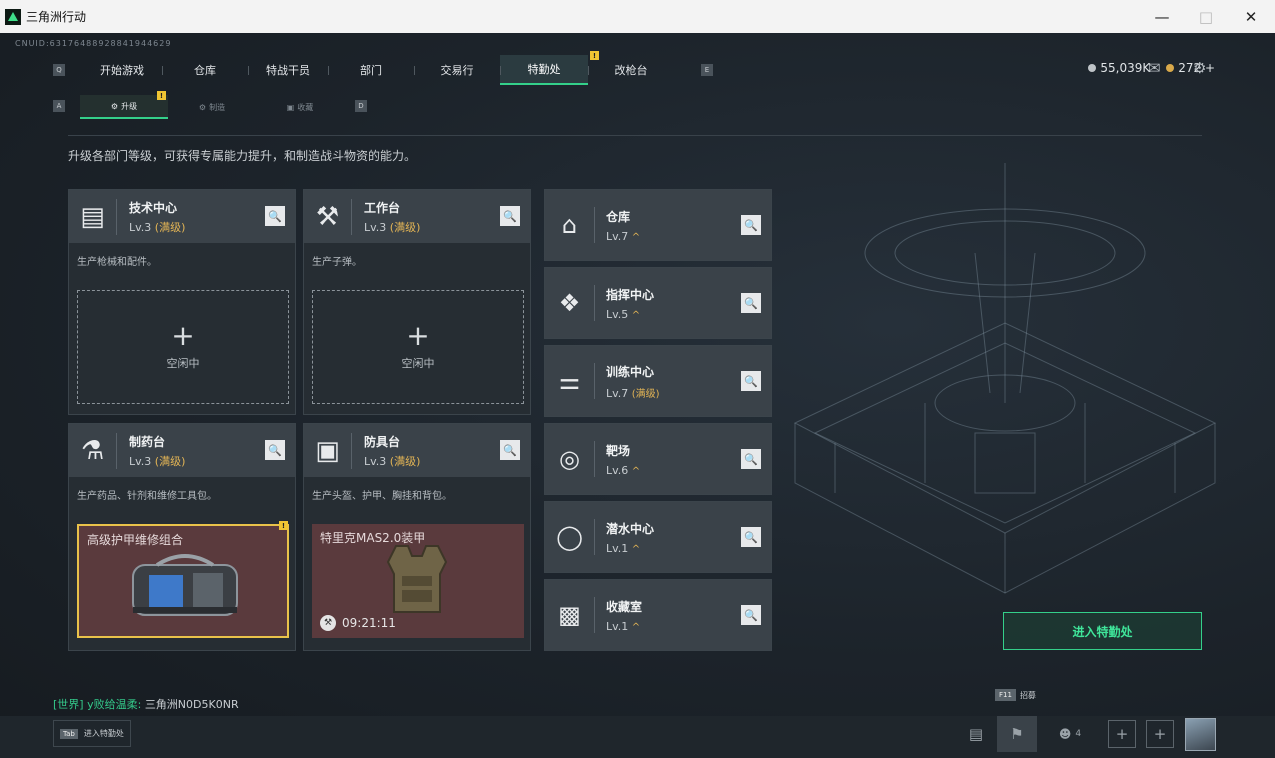 The image size is (1275, 758). I want to click on facility-command-center: ❖ 指挥中心 Lv.5 ^ 🔍, so click(658, 303).